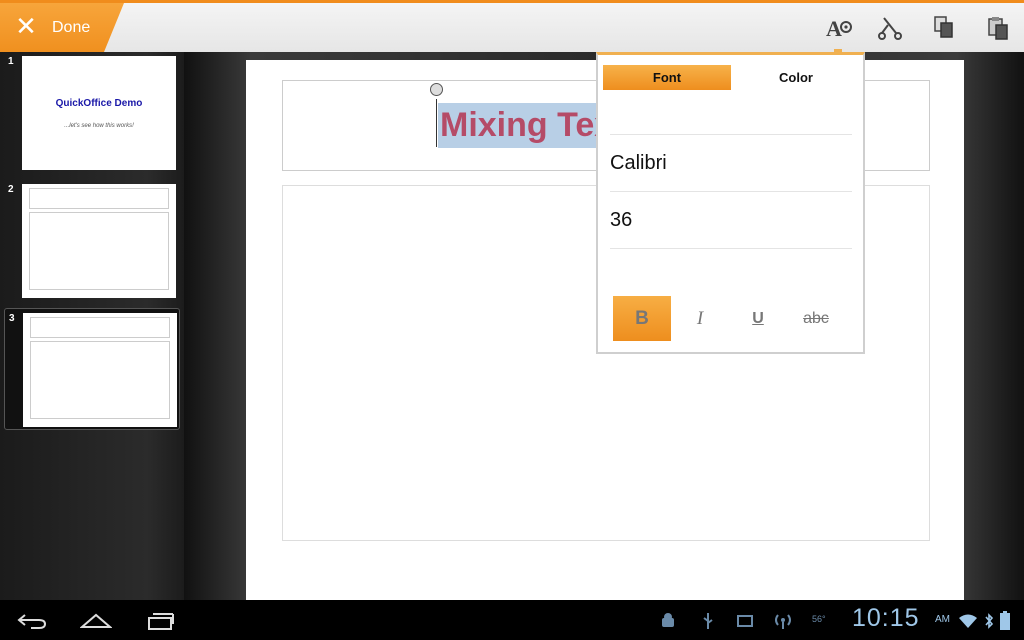  What do you see at coordinates (11, 189) in the screenshot?
I see `slide-number: 2` at bounding box center [11, 189].